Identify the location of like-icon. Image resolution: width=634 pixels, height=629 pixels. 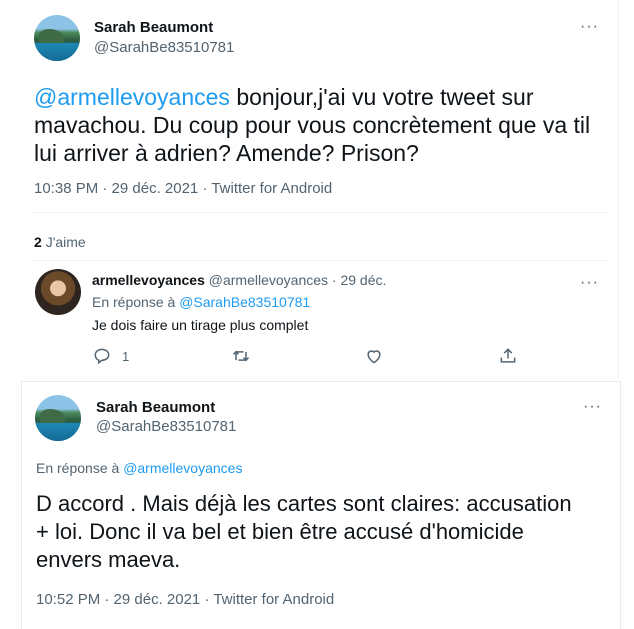
(374, 356).